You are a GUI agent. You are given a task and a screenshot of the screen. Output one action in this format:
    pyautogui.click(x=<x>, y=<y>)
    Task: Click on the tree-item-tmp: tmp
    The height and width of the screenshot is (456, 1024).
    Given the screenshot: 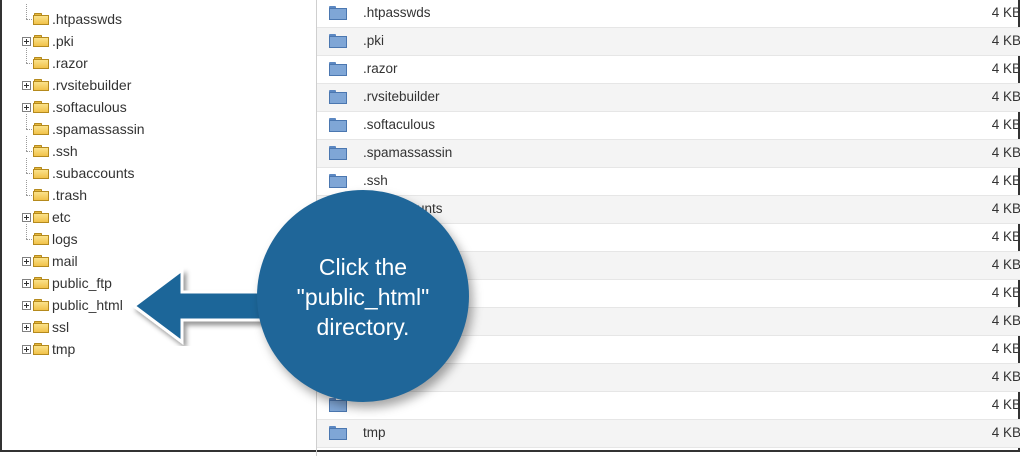 What is the action you would take?
    pyautogui.click(x=48, y=349)
    